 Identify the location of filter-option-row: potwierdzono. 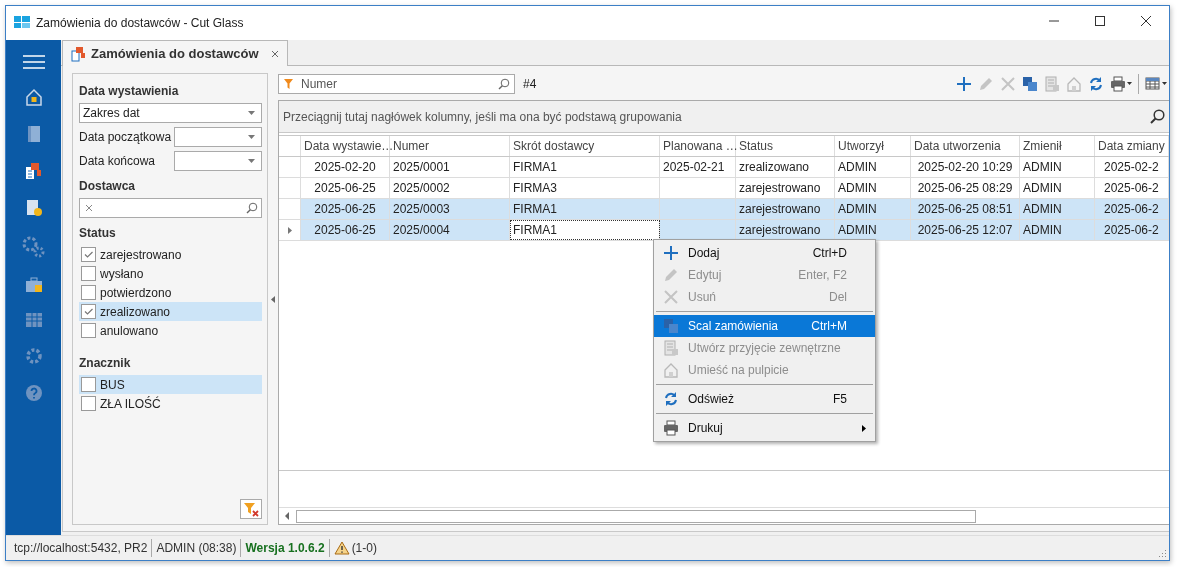
(170, 292).